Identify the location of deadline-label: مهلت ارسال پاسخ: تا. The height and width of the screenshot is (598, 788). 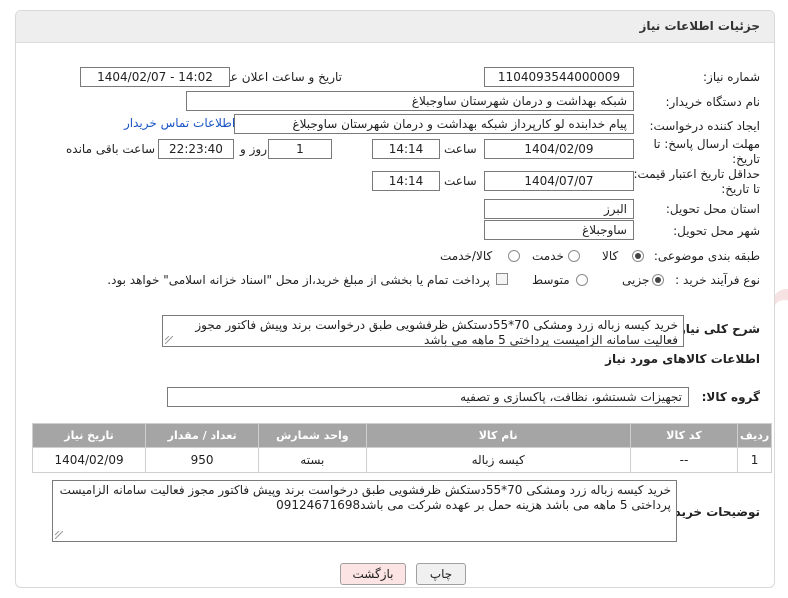
(706, 144).